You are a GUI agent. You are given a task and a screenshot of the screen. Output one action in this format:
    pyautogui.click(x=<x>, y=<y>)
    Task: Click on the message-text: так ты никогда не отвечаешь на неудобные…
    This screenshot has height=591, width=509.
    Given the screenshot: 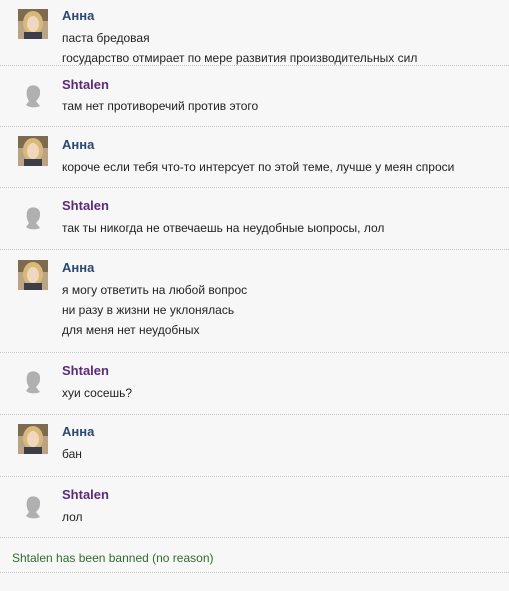 What is the action you would take?
    pyautogui.click(x=223, y=228)
    